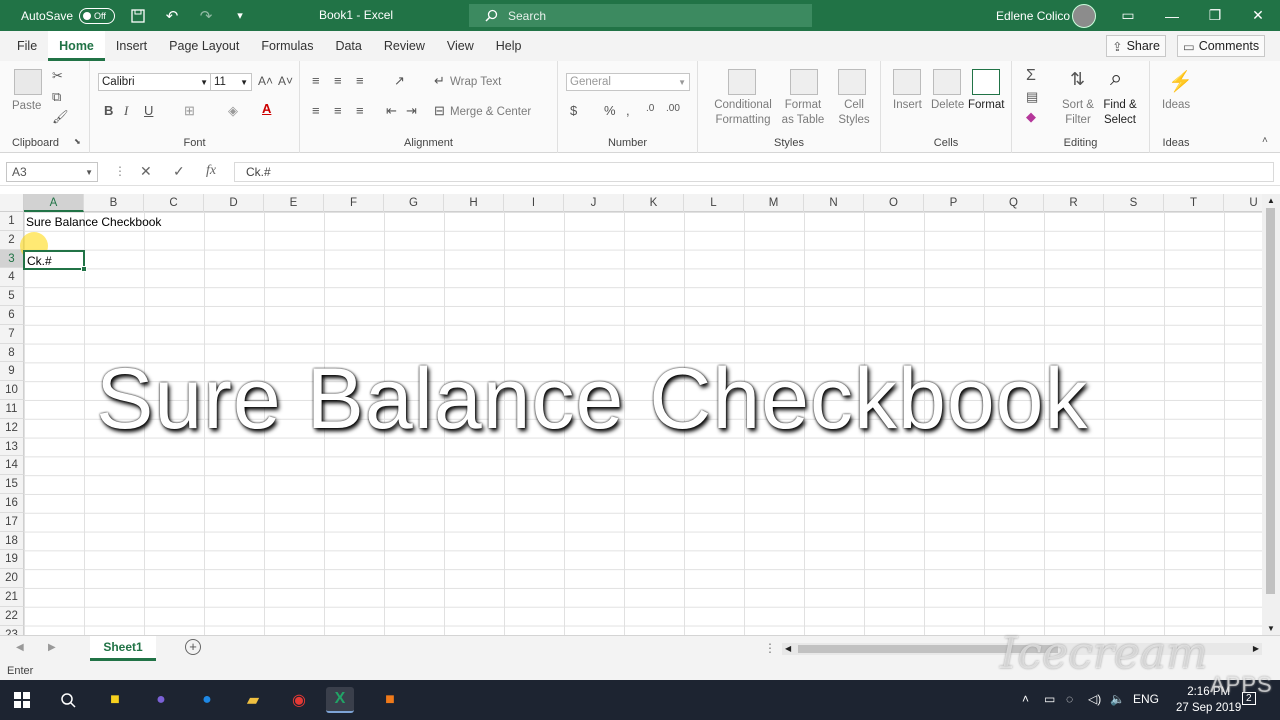 The image size is (1280, 720). Describe the element at coordinates (285, 81) in the screenshot. I see `decrease-font-icon: A˅` at that location.